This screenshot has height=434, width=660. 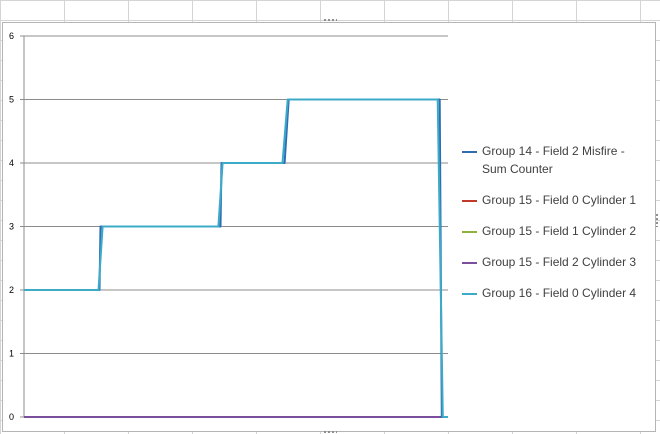 I want to click on legend-label: Group 15 - Field 1 Cylinder 2, so click(x=559, y=231).